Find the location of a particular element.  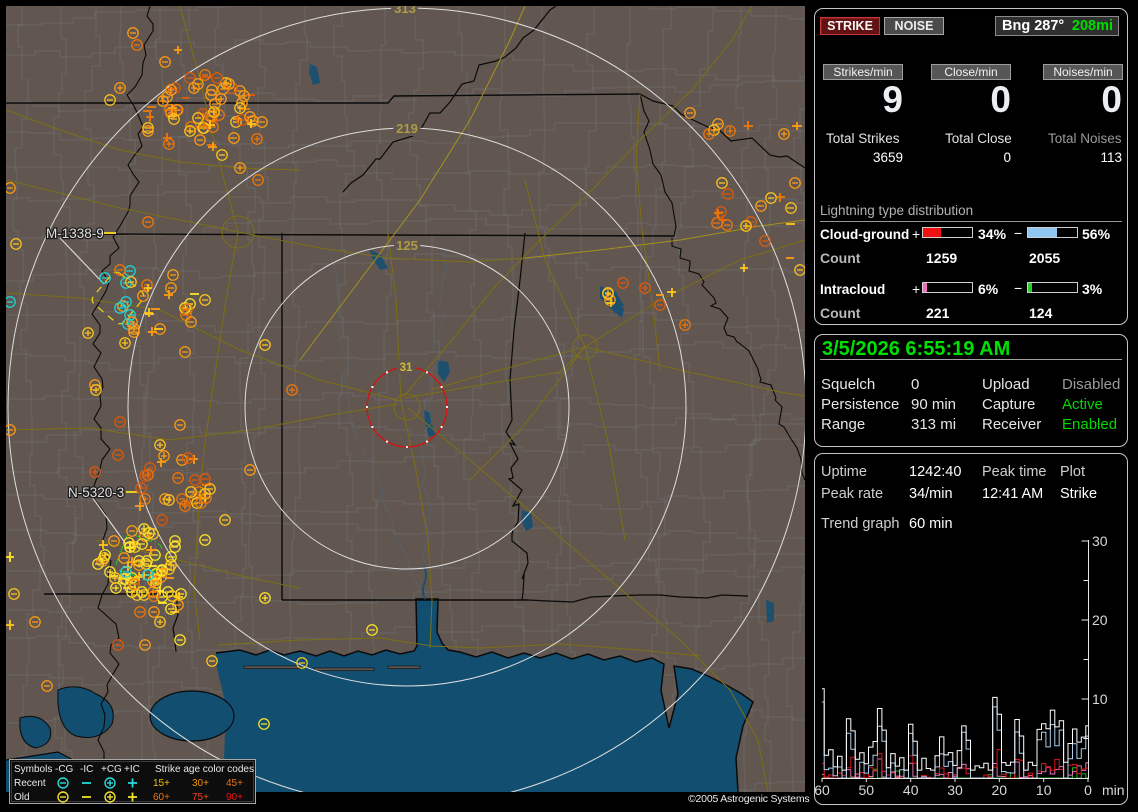

svg-text: 0 is located at coordinates (1088, 790).